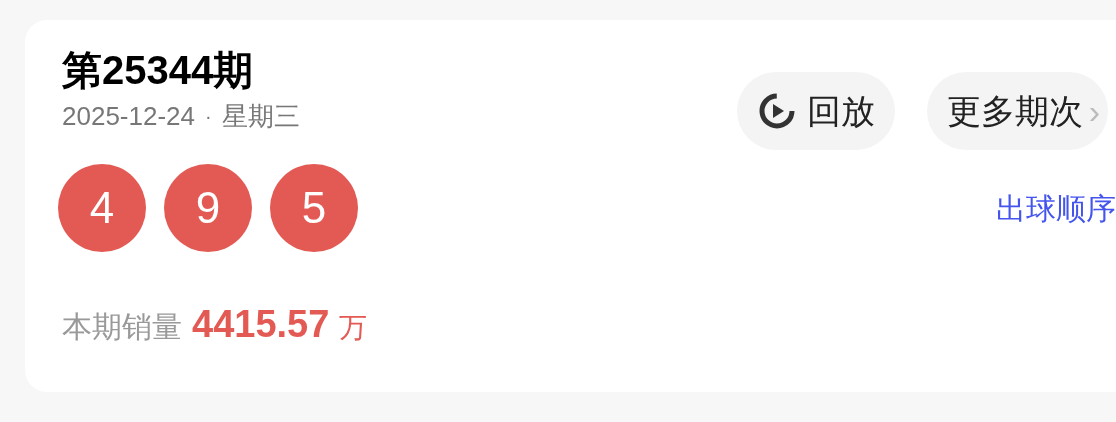 This screenshot has width=1116, height=422. What do you see at coordinates (353, 328) in the screenshot?
I see `sales-unit: 万` at bounding box center [353, 328].